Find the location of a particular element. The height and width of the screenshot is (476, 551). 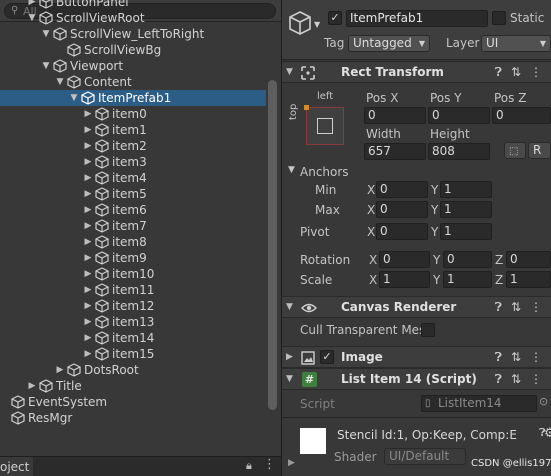

hierarchy-row: ▶ item11 is located at coordinates (133, 290).